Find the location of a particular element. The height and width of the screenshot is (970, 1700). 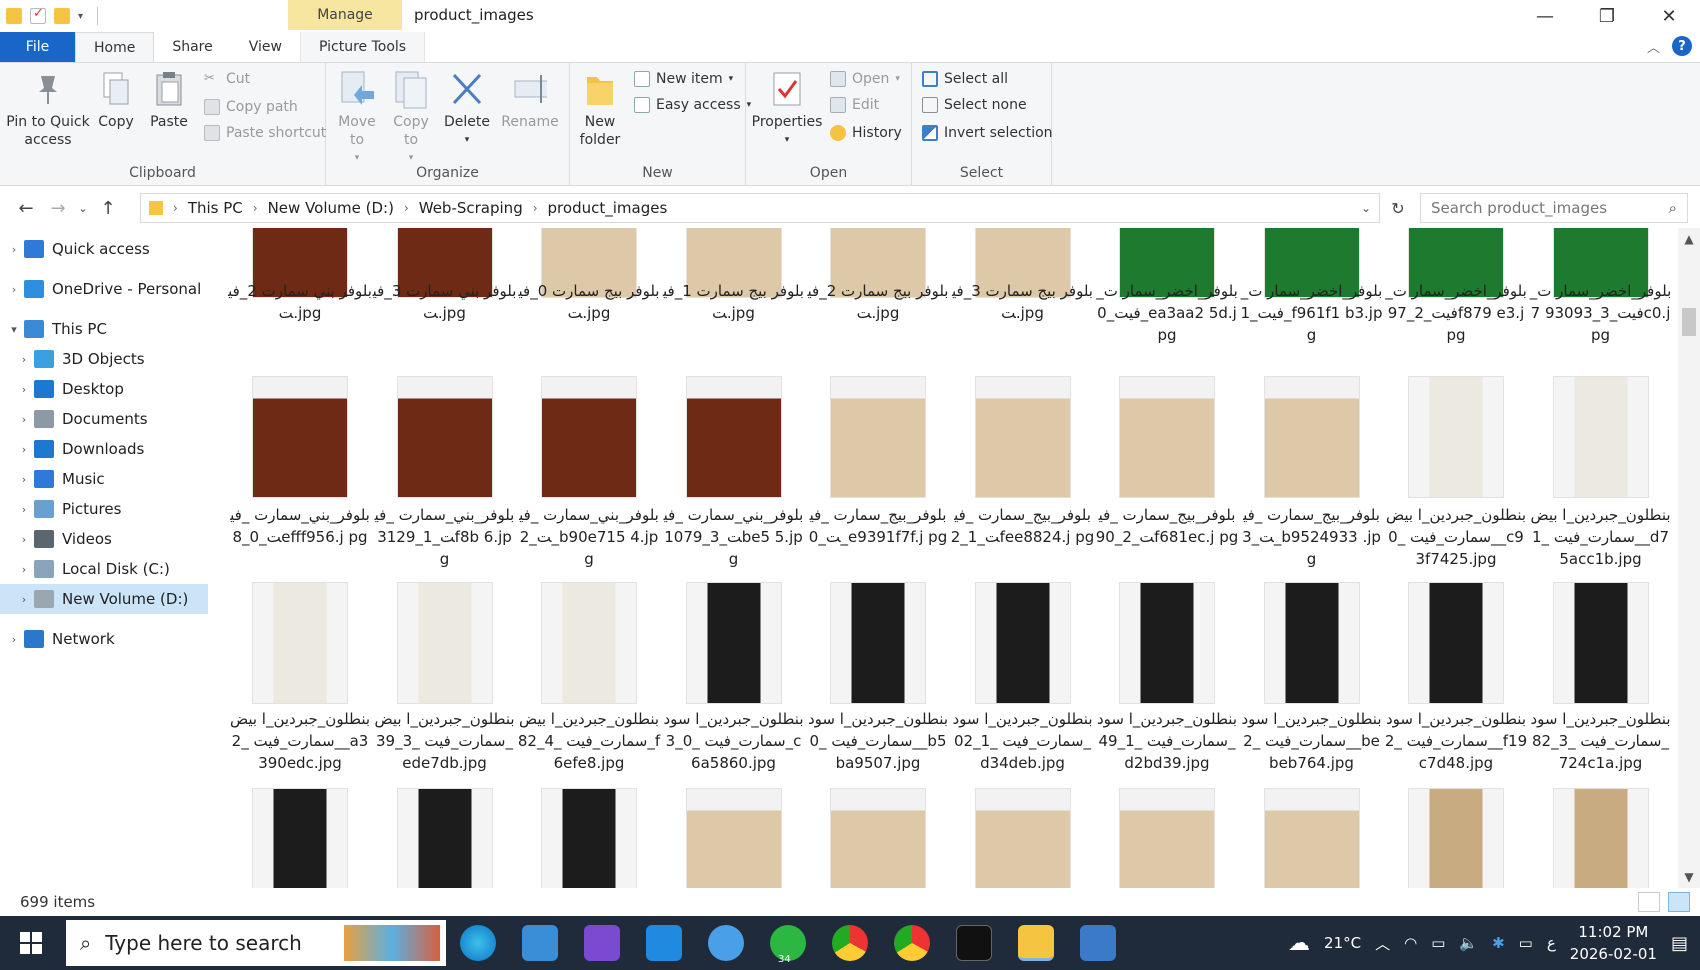

customize-qat-icon: ▾ is located at coordinates (80, 16).